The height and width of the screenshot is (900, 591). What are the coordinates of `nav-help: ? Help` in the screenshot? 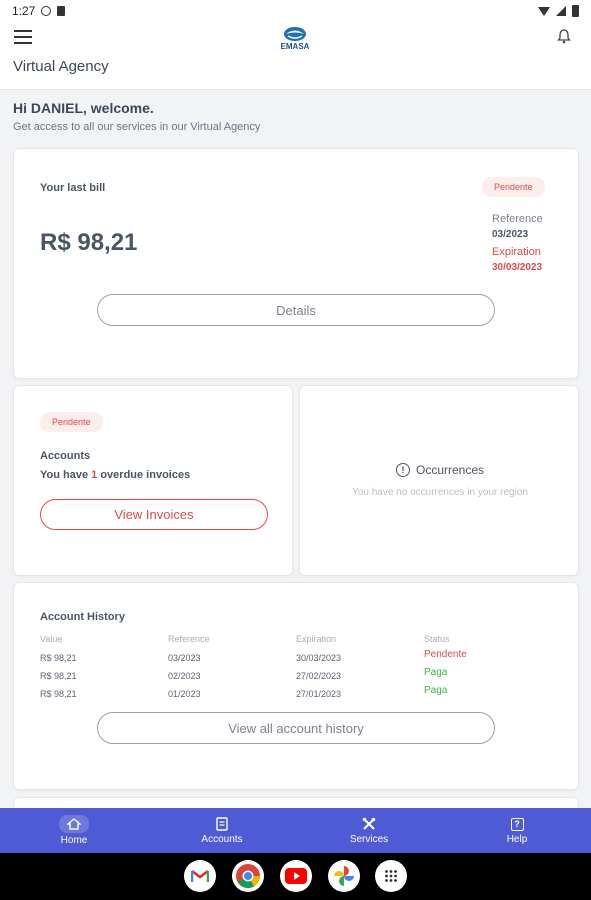 It's located at (517, 830).